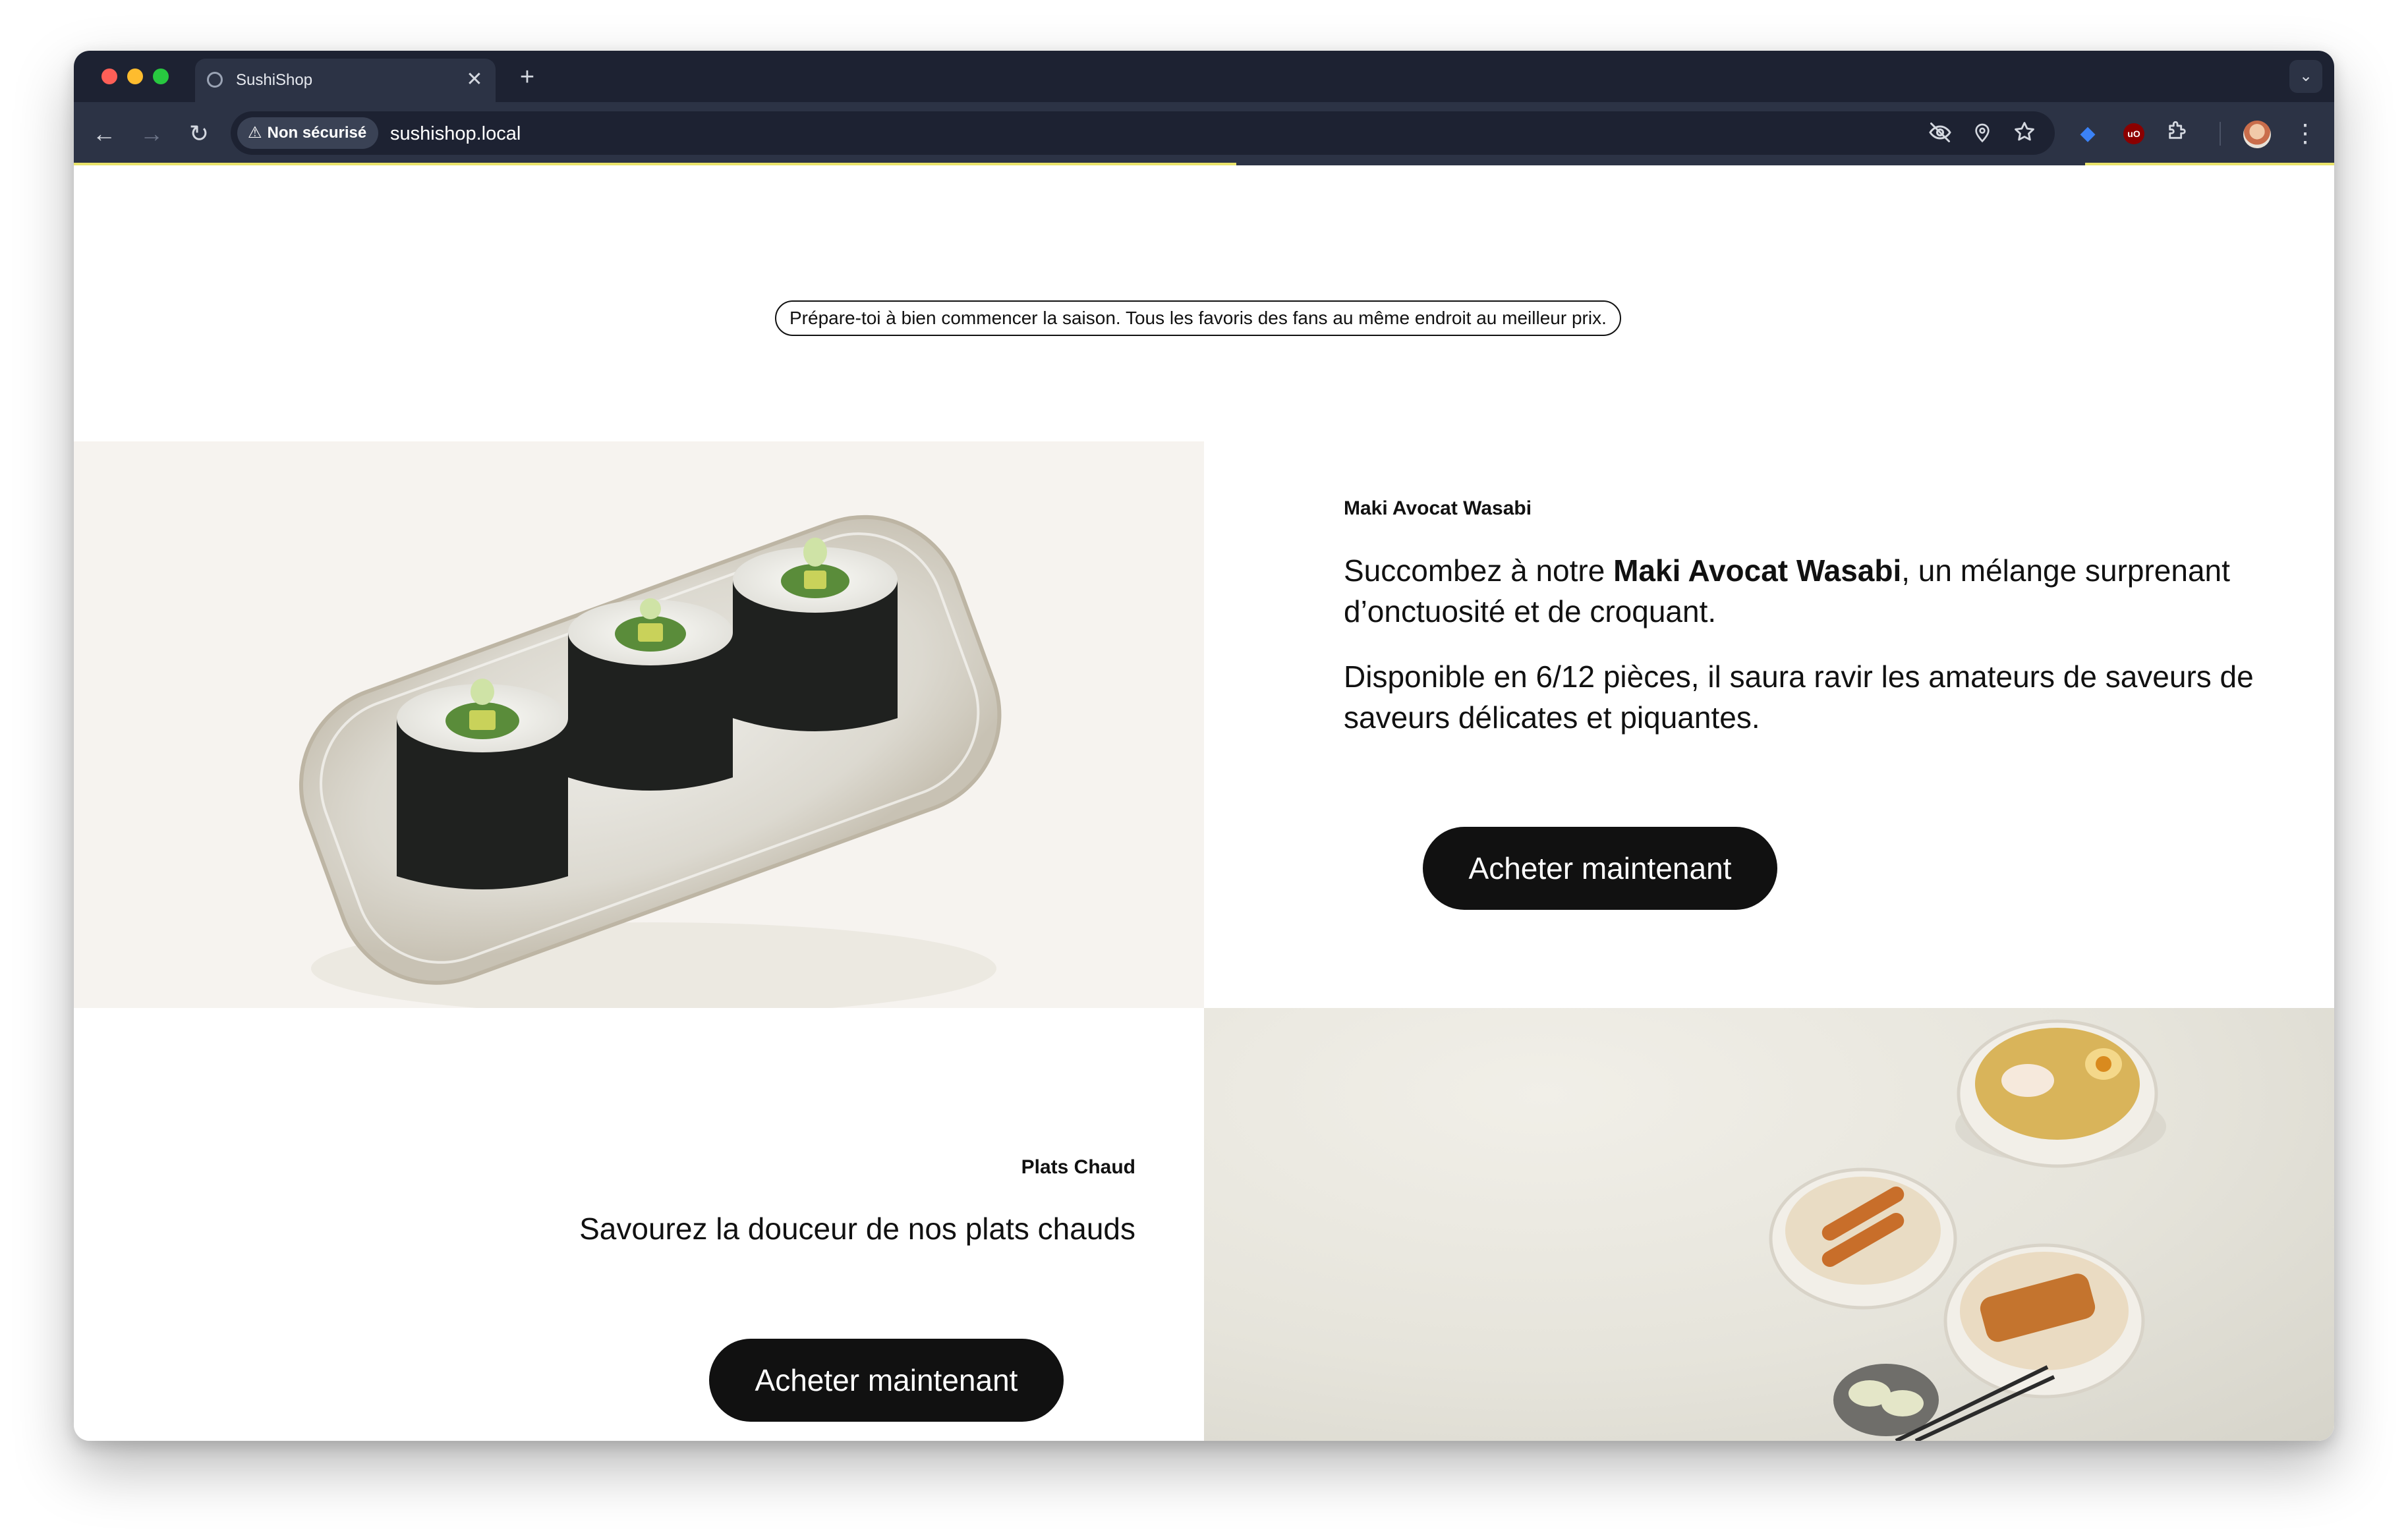 The image size is (2408, 1539). What do you see at coordinates (2133, 133) in the screenshot?
I see `ublock-extension-icon: uO` at bounding box center [2133, 133].